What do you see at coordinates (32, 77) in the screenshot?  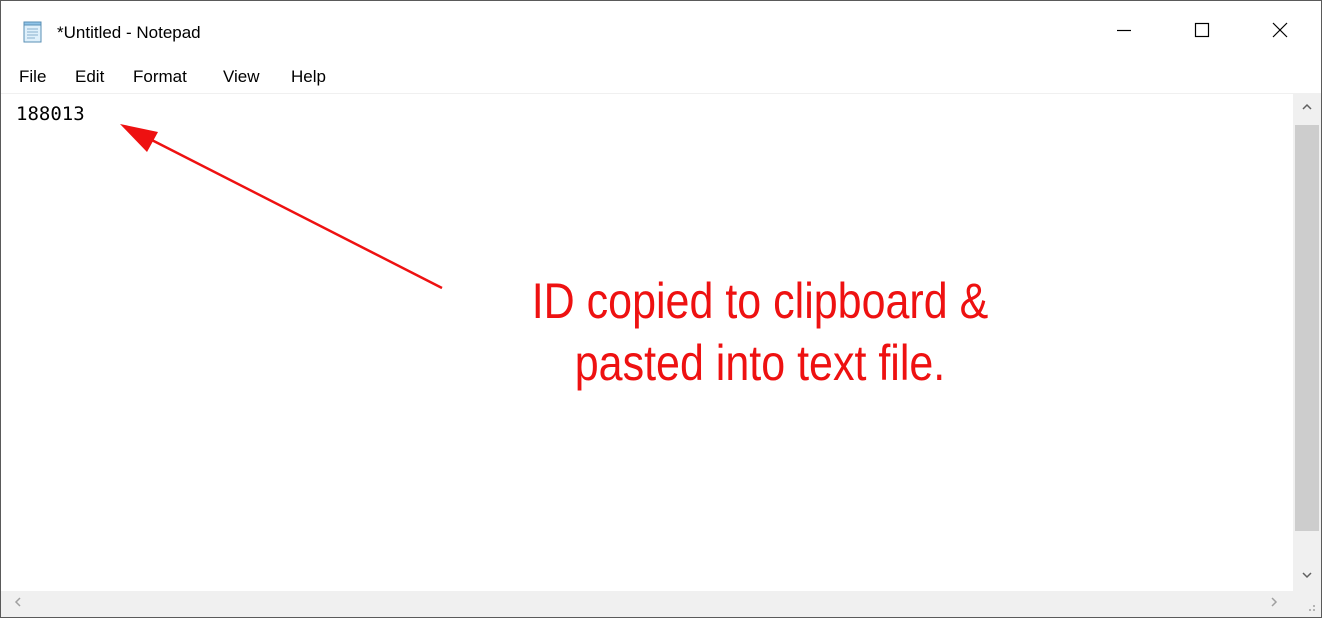 I see `menu-file: File` at bounding box center [32, 77].